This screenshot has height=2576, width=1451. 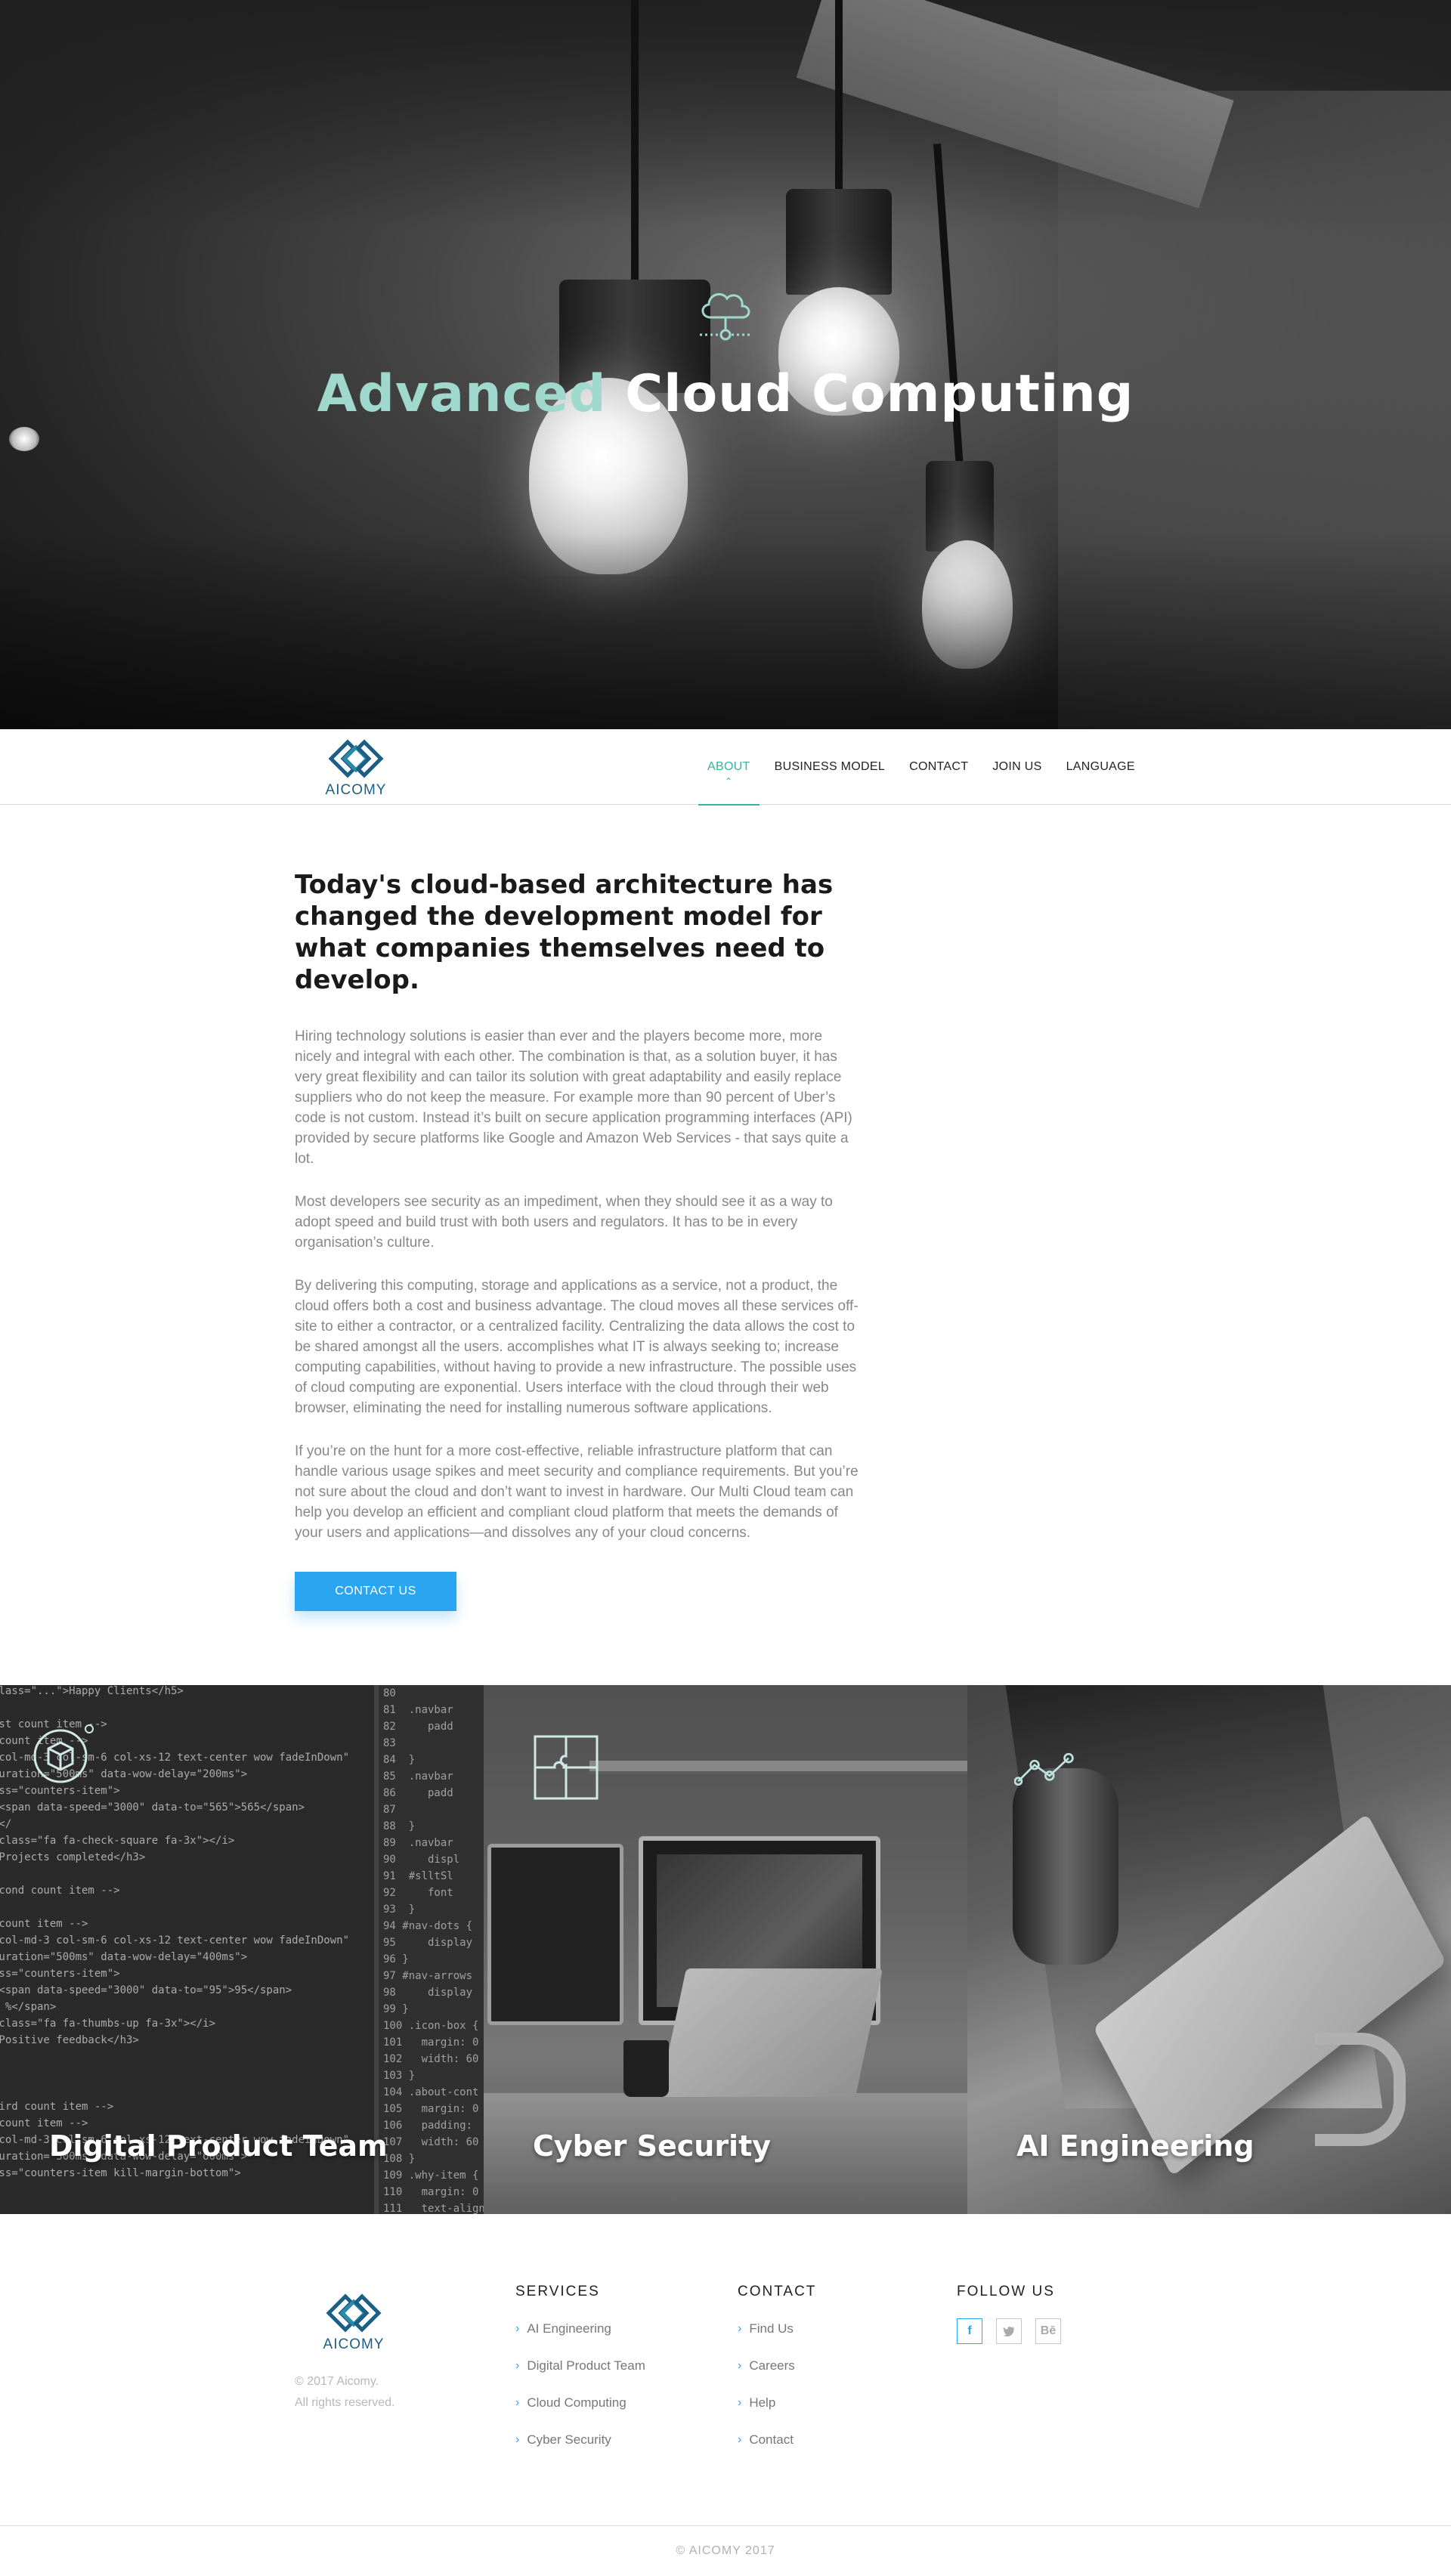 What do you see at coordinates (653, 2146) in the screenshot?
I see `tile-title: Cyber Security` at bounding box center [653, 2146].